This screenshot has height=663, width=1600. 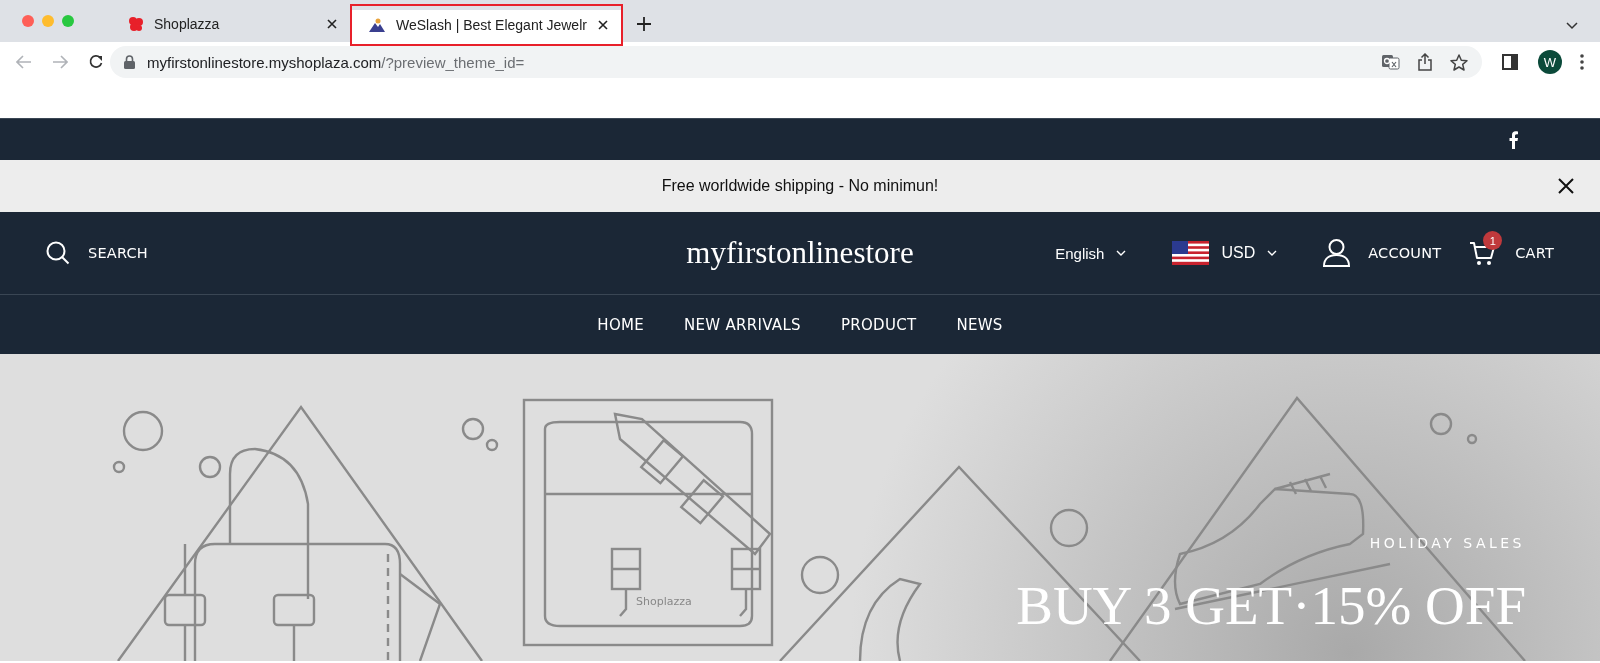 What do you see at coordinates (336, 62) in the screenshot?
I see `url-field: myfirstonlinestore.myshoplaza.com/?preview_theme_id=` at bounding box center [336, 62].